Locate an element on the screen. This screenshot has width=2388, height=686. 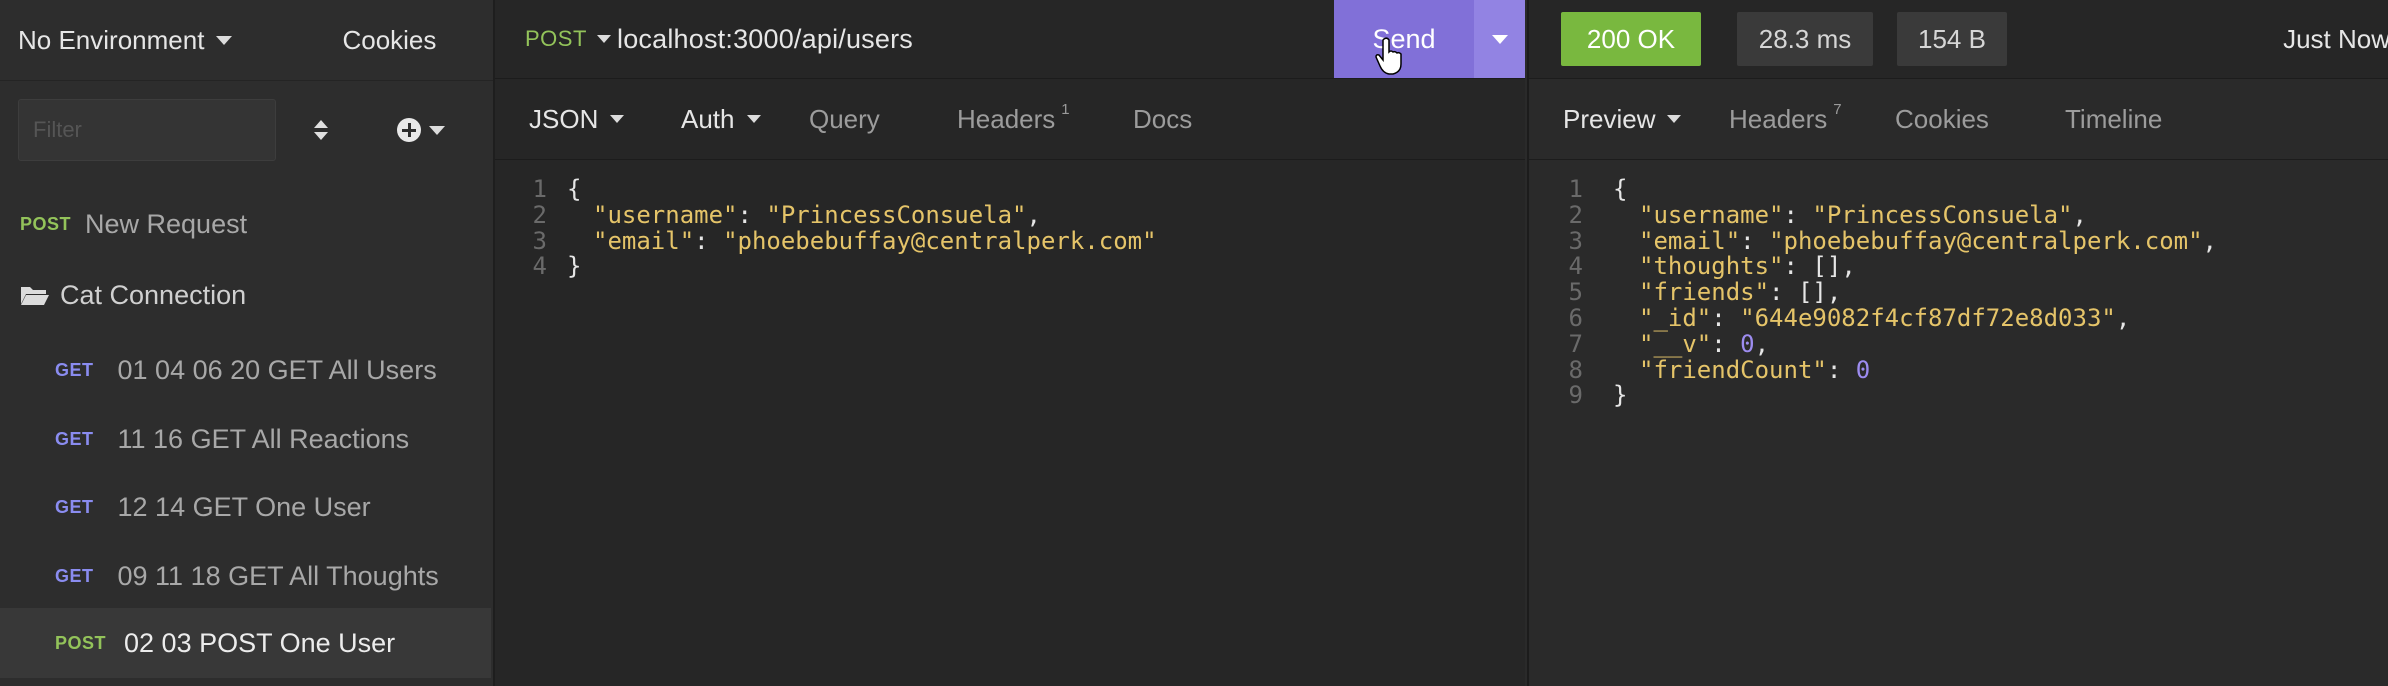
response-tabs: Preview Headers 7 Cookies Timeline is located at coordinates (1958, 119).